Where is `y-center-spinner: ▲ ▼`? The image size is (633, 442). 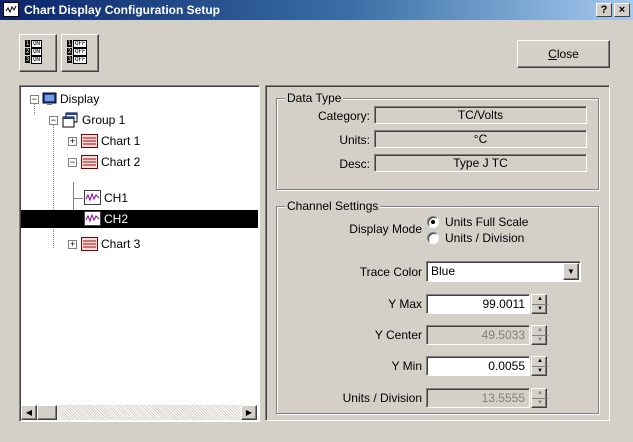 y-center-spinner: ▲ ▼ is located at coordinates (539, 335).